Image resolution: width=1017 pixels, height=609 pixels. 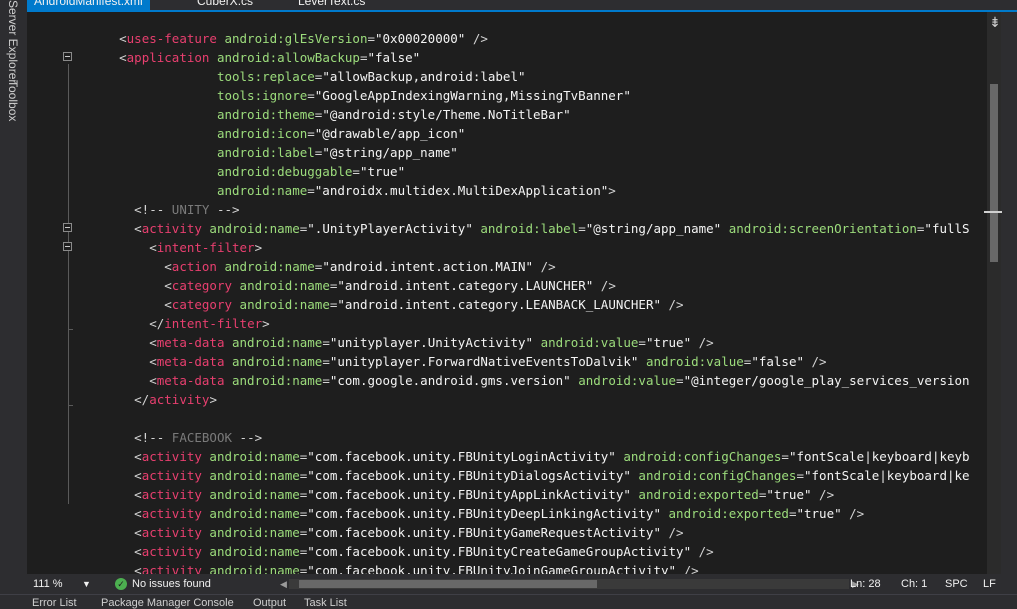 What do you see at coordinates (431, 342) in the screenshot?
I see `code-token: "unityplayer.UnityActivity"` at bounding box center [431, 342].